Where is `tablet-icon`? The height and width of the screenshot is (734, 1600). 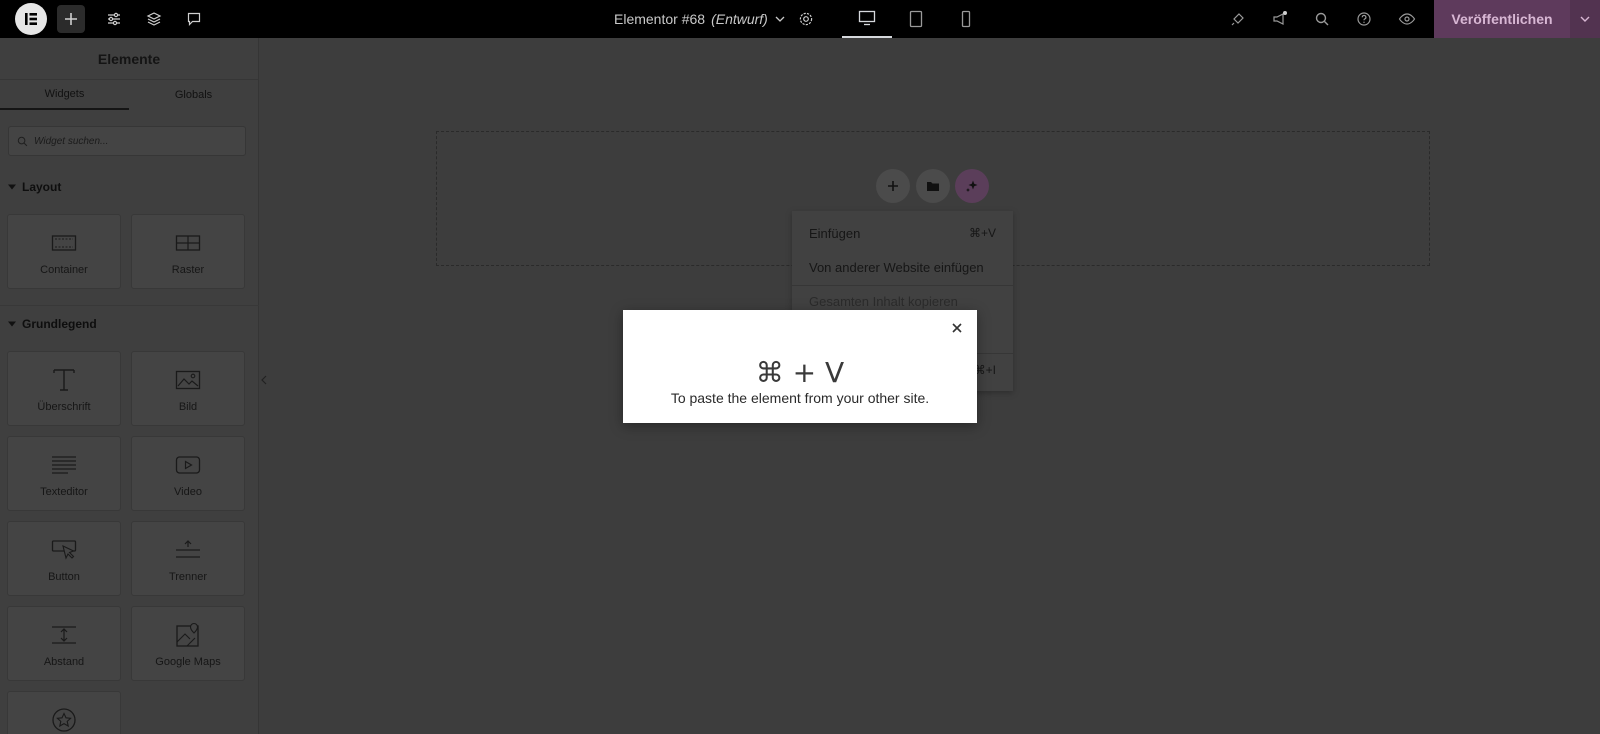 tablet-icon is located at coordinates (916, 19).